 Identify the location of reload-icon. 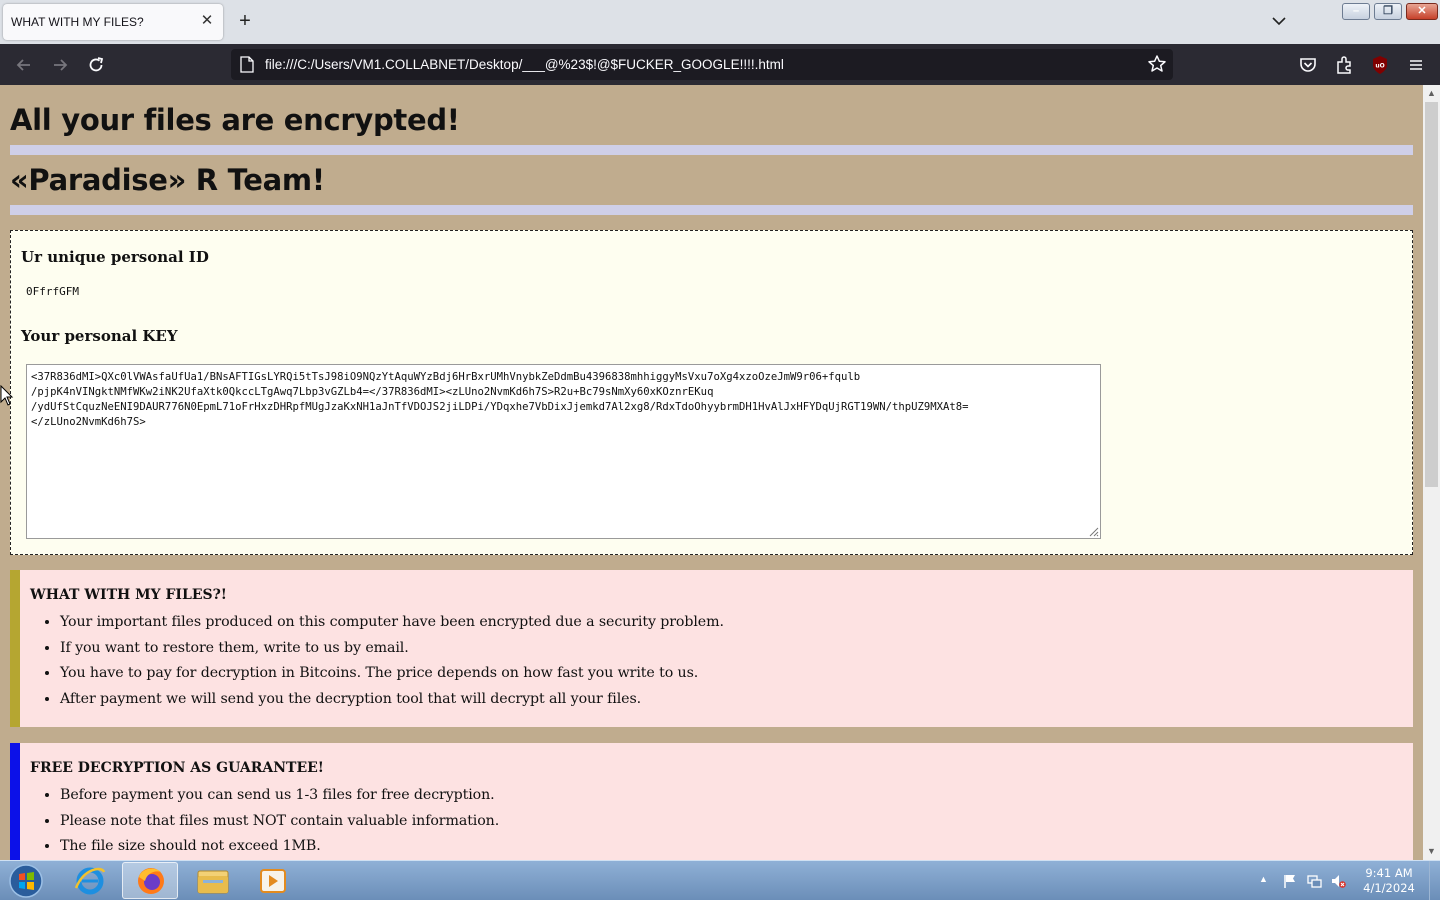
(96, 65).